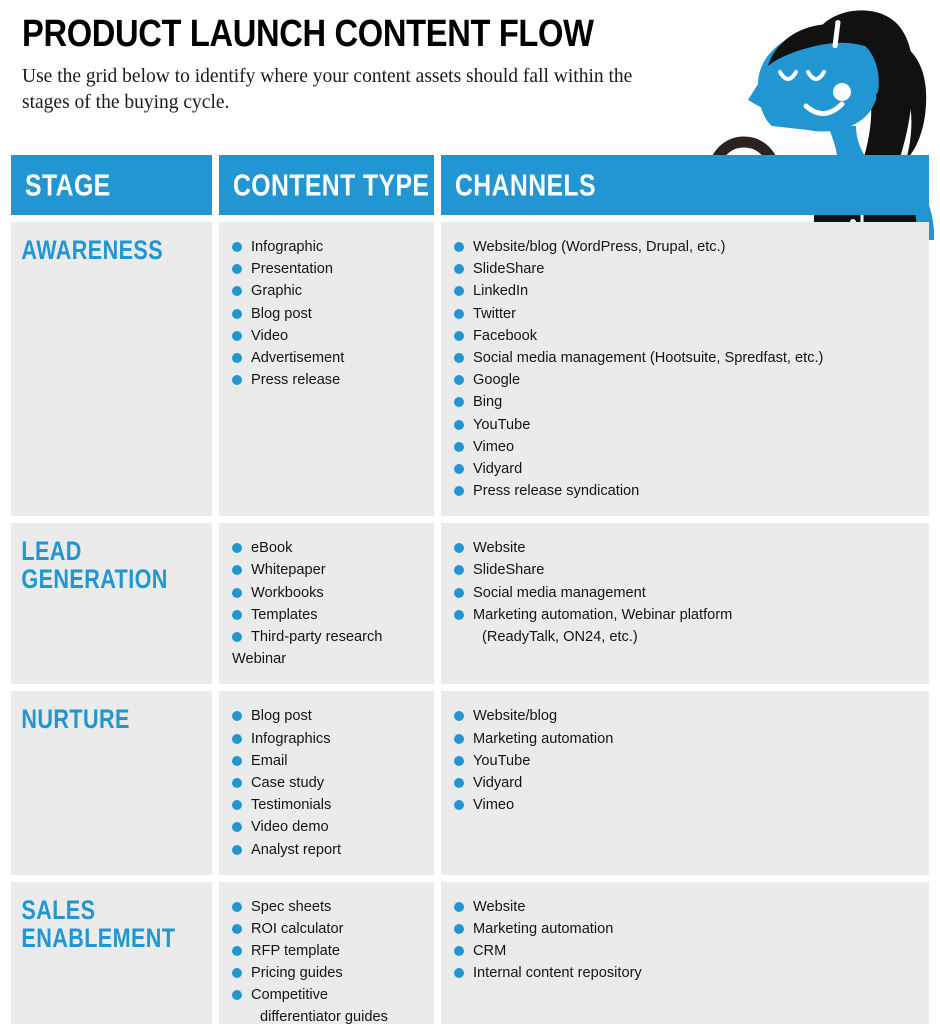 This screenshot has height=1024, width=940. I want to click on list-item-label: Google, so click(497, 380).